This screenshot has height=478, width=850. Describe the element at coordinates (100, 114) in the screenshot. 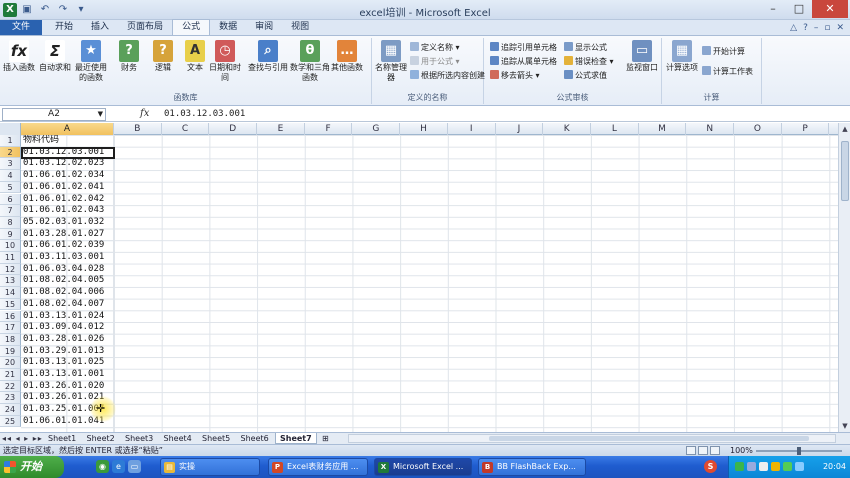

I see `chevron-down-icon: ▼` at that location.